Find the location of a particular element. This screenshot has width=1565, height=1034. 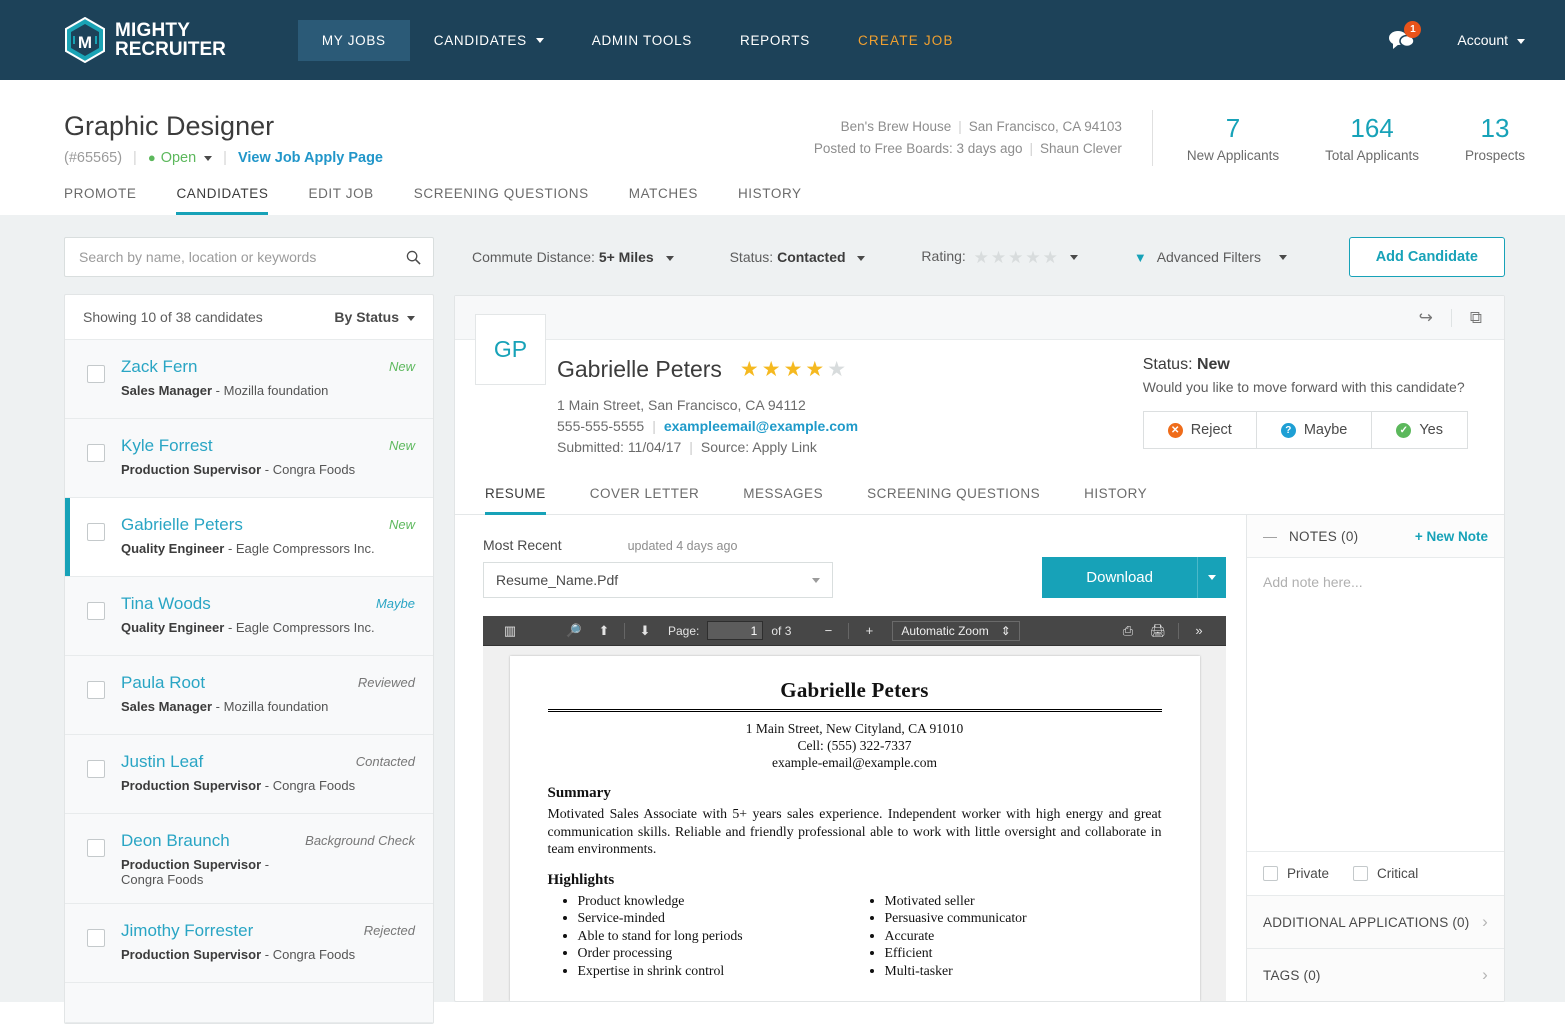

find-search-icon: 🔎 is located at coordinates (574, 631).